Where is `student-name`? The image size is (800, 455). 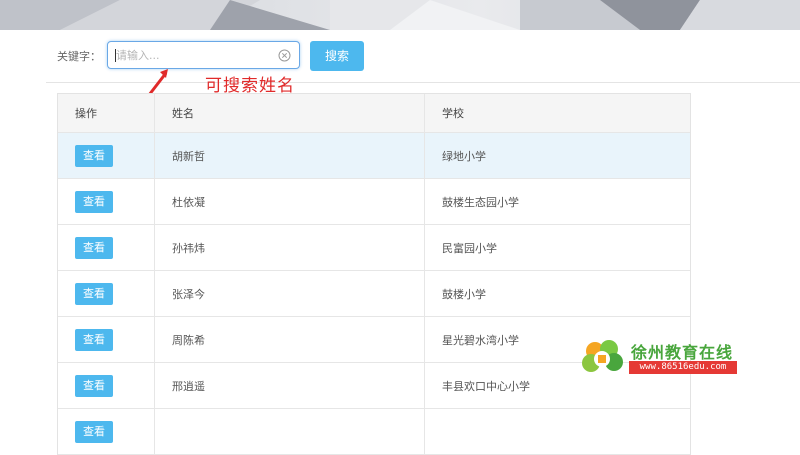 student-name is located at coordinates (290, 431).